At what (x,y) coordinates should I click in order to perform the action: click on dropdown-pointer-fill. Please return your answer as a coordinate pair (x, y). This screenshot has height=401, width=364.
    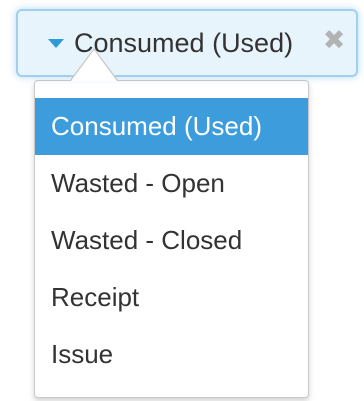
    Looking at the image, I should click on (94, 65).